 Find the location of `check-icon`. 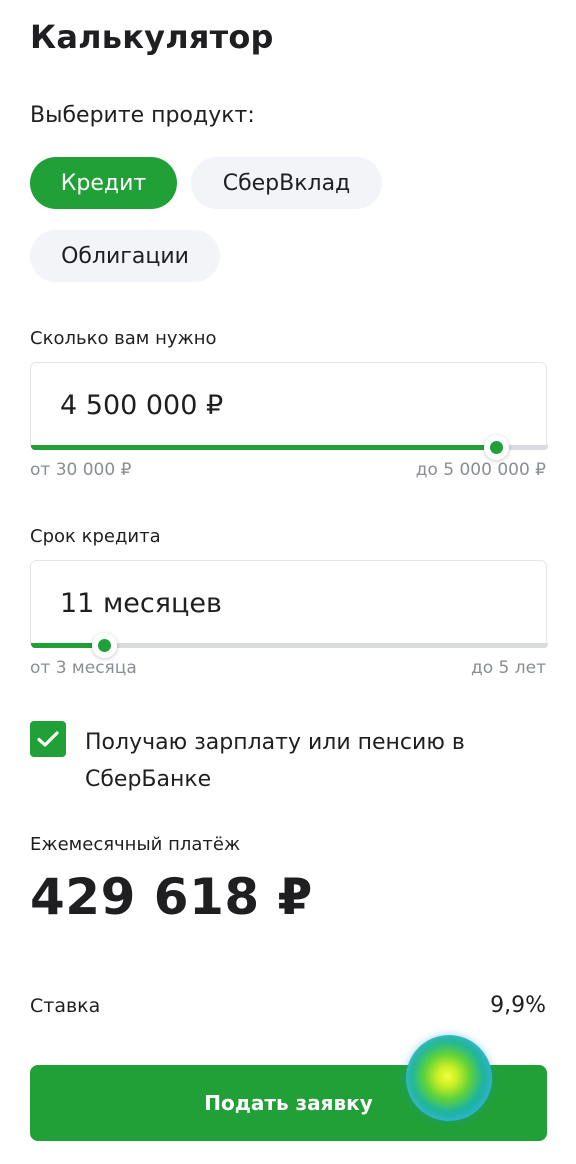

check-icon is located at coordinates (48, 739).